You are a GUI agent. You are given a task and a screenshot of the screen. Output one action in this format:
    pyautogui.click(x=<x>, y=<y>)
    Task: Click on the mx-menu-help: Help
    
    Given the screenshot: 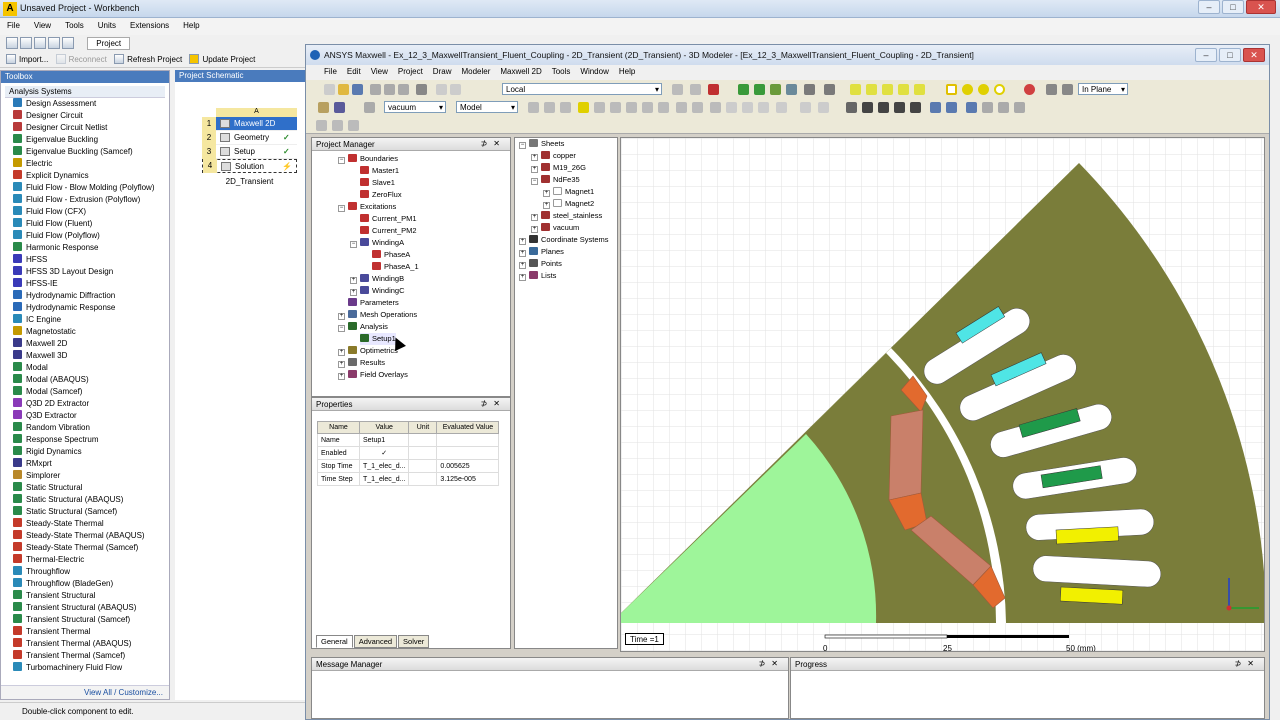 What is the action you would take?
    pyautogui.click(x=627, y=71)
    